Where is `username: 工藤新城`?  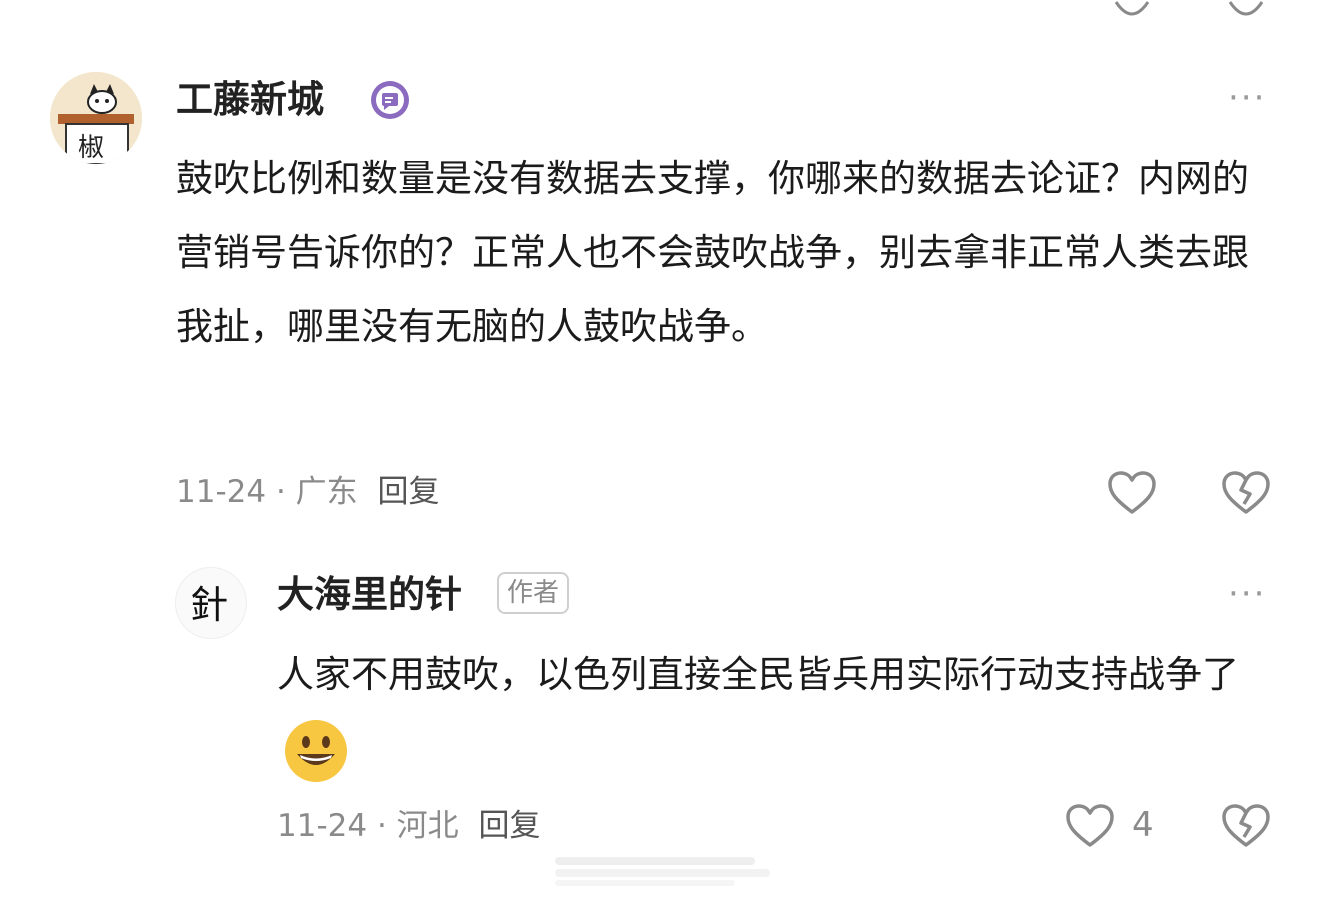
username: 工藤新城 is located at coordinates (250, 100).